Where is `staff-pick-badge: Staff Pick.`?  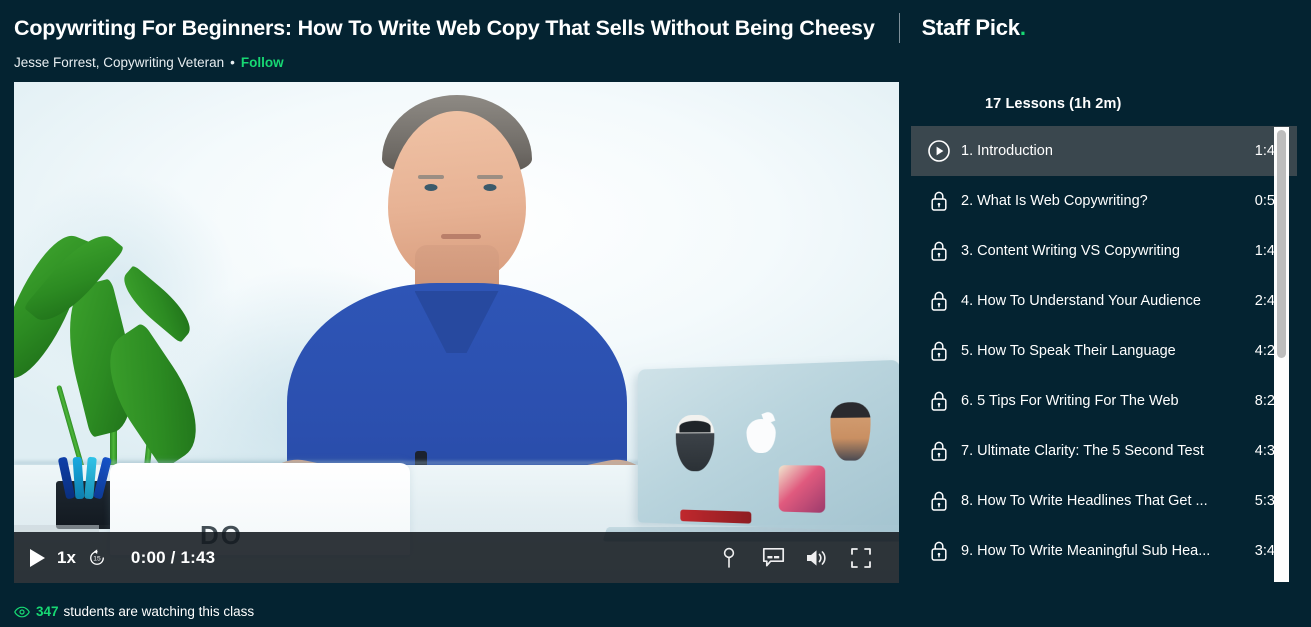
staff-pick-badge: Staff Pick. is located at coordinates (974, 28).